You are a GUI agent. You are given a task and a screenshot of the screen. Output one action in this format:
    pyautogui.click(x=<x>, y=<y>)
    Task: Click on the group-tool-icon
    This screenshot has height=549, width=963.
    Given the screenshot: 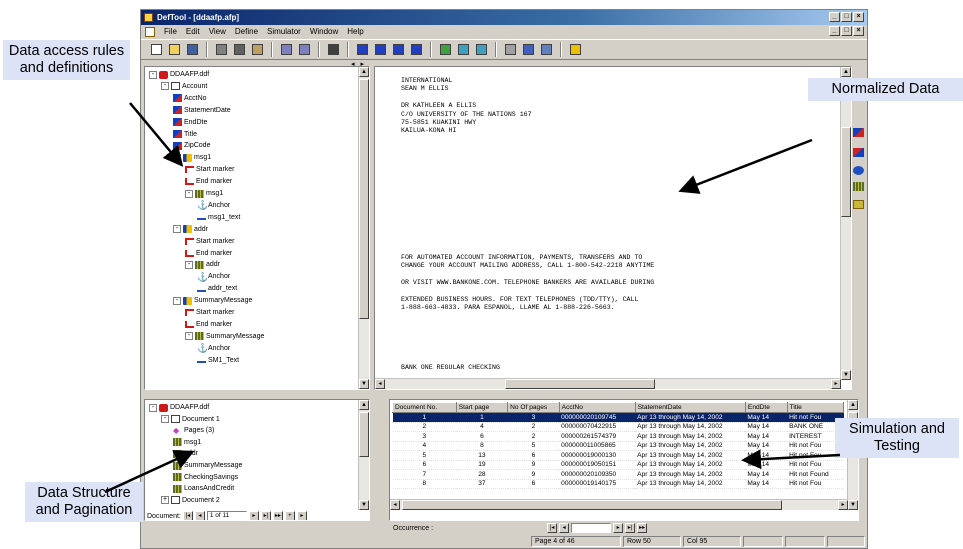 What is the action you would take?
    pyautogui.click(x=858, y=204)
    